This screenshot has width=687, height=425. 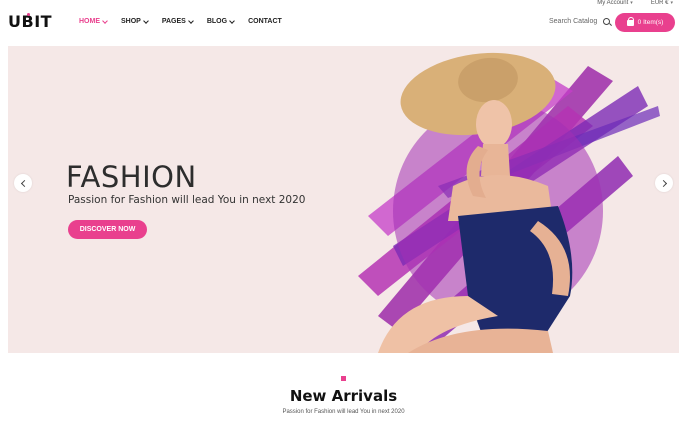 What do you see at coordinates (131, 177) in the screenshot?
I see `hero-title: FASHION` at bounding box center [131, 177].